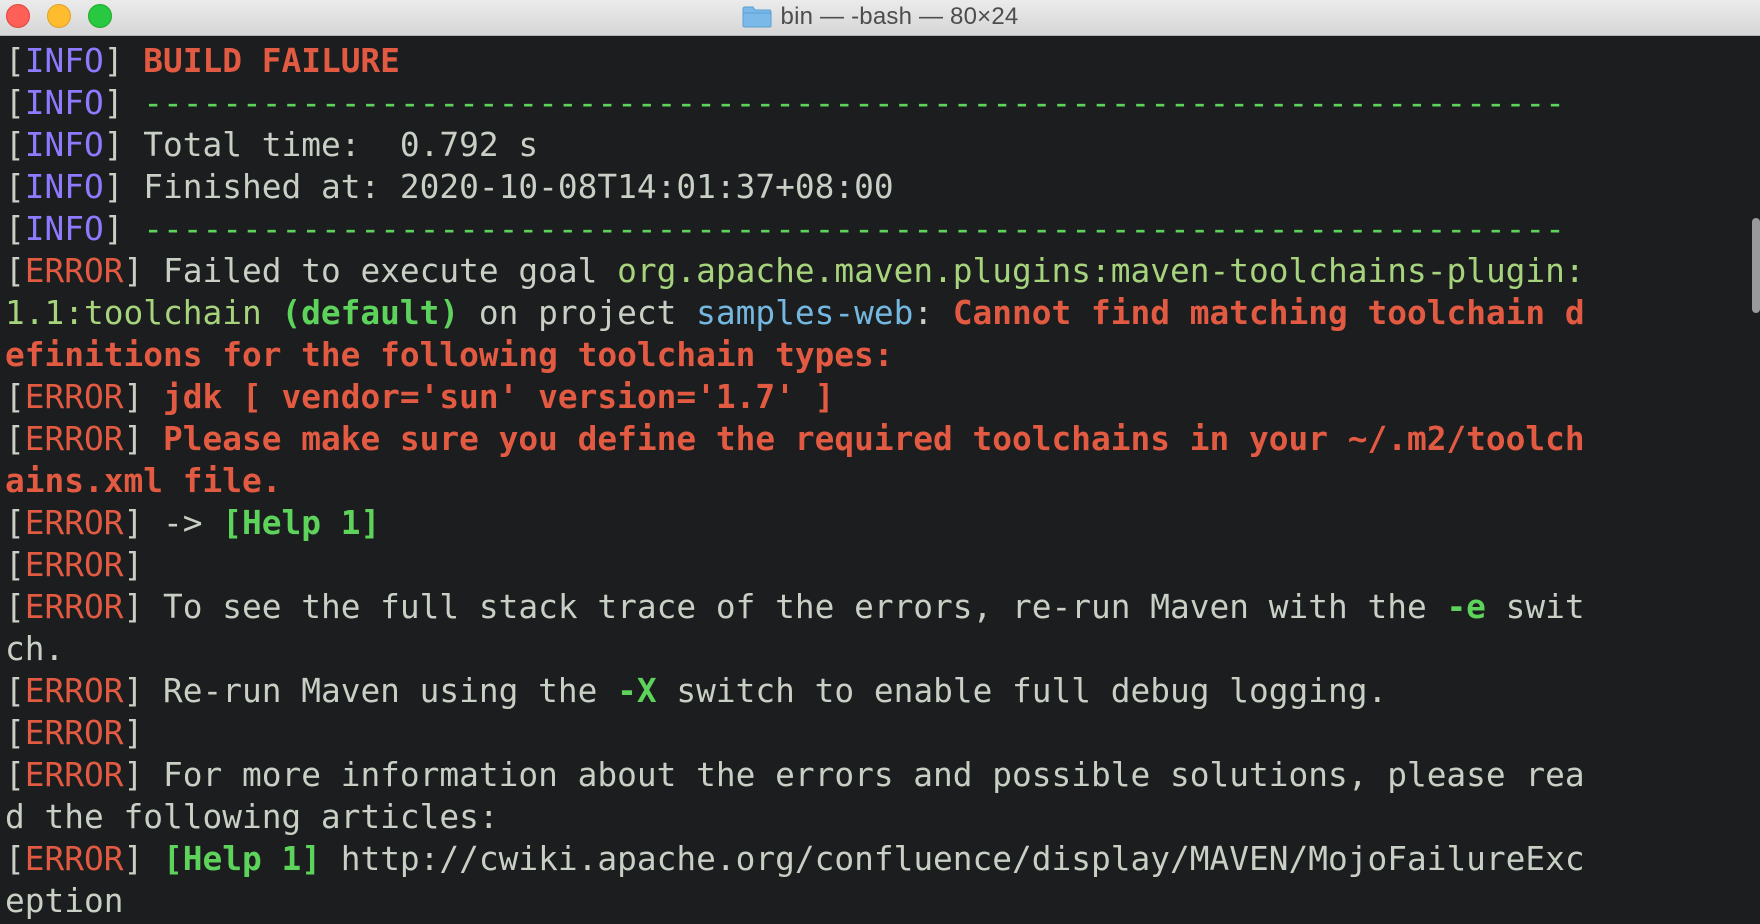 Image resolution: width=1760 pixels, height=924 pixels. Describe the element at coordinates (241, 859) in the screenshot. I see `help-reference: [Help 1]` at that location.